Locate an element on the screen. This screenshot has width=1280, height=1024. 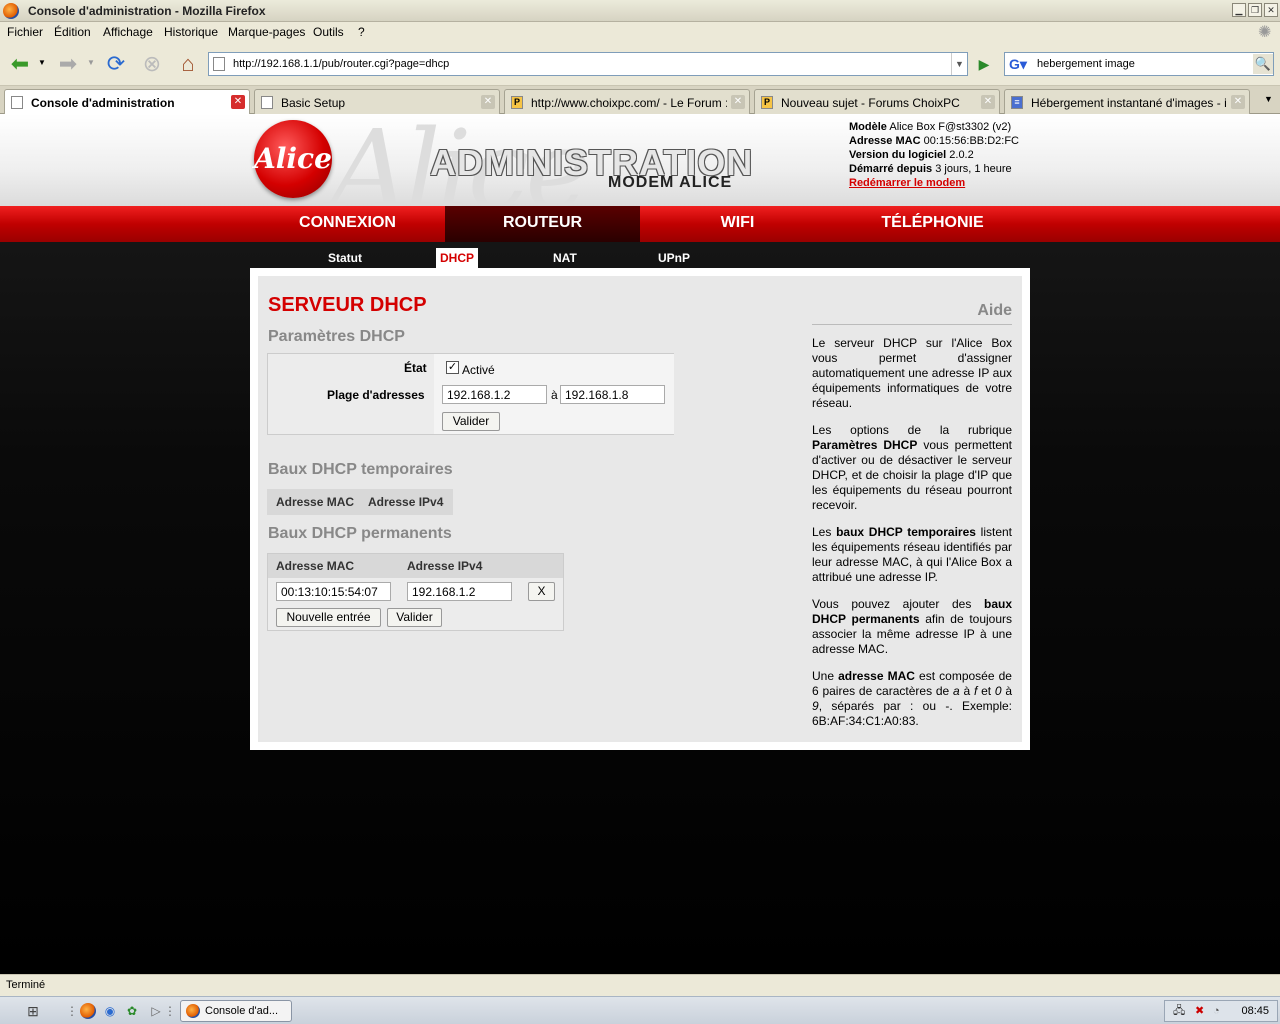
site-icon: ≡ is located at coordinates (1017, 102).